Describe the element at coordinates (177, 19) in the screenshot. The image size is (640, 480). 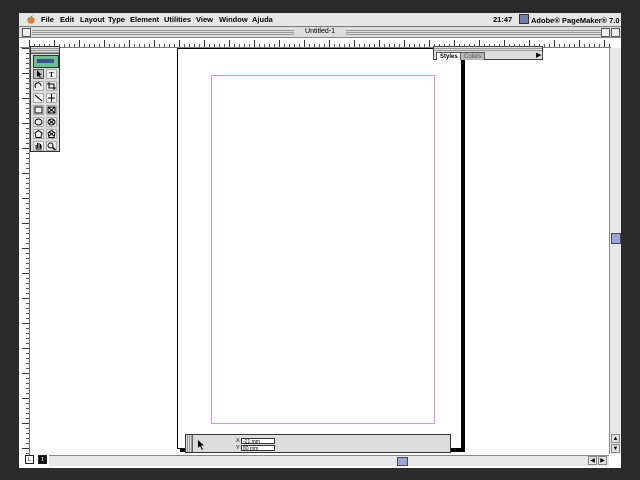
I see `menu-utilities: Utilities` at that location.